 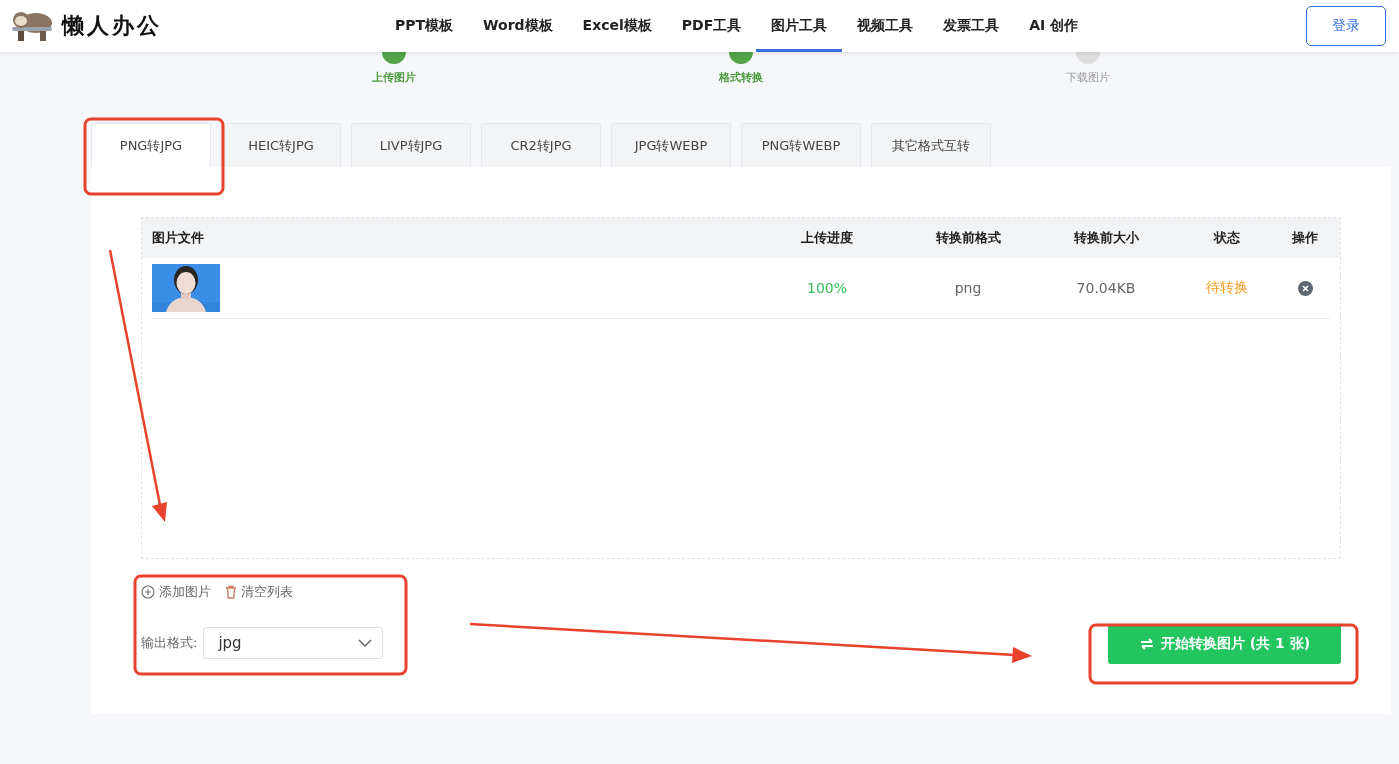 I want to click on tab: PNG转WEBP, so click(x=801, y=145).